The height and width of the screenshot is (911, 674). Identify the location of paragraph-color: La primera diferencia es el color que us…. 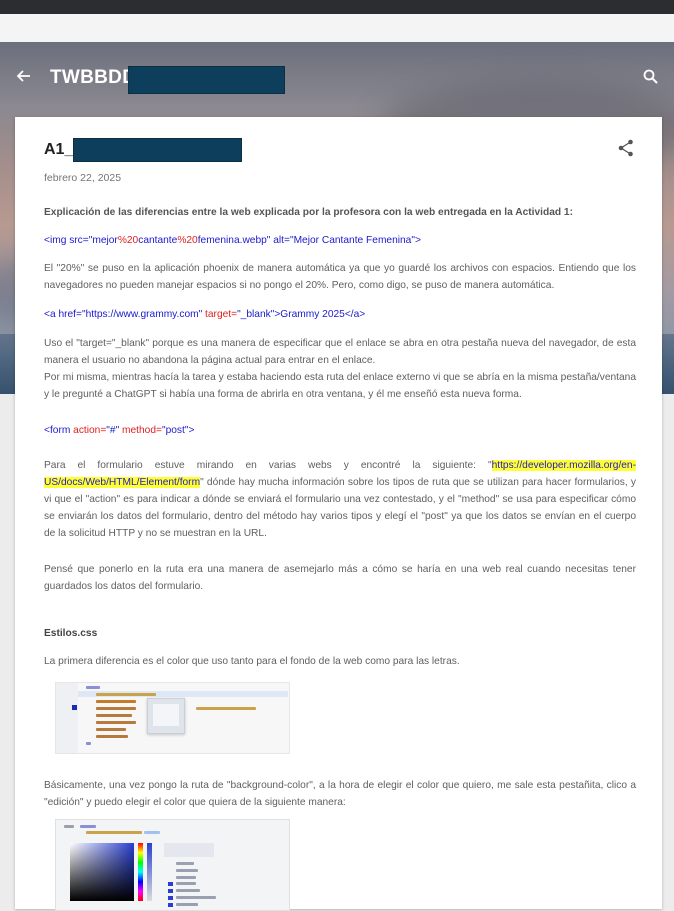
(252, 661).